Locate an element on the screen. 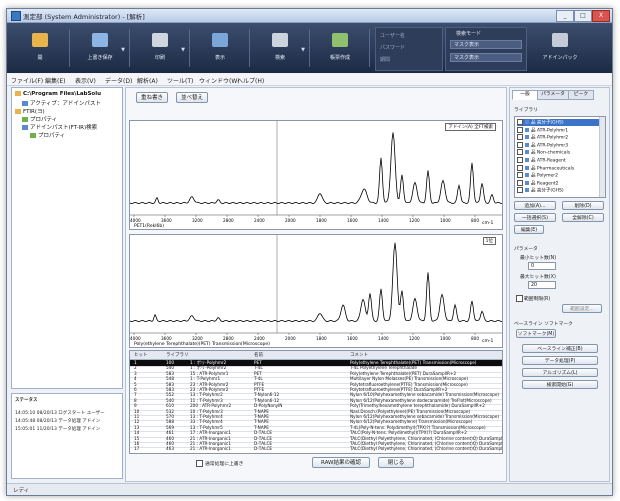 This screenshot has width=620, height=501. close-window-button: X is located at coordinates (601, 16).